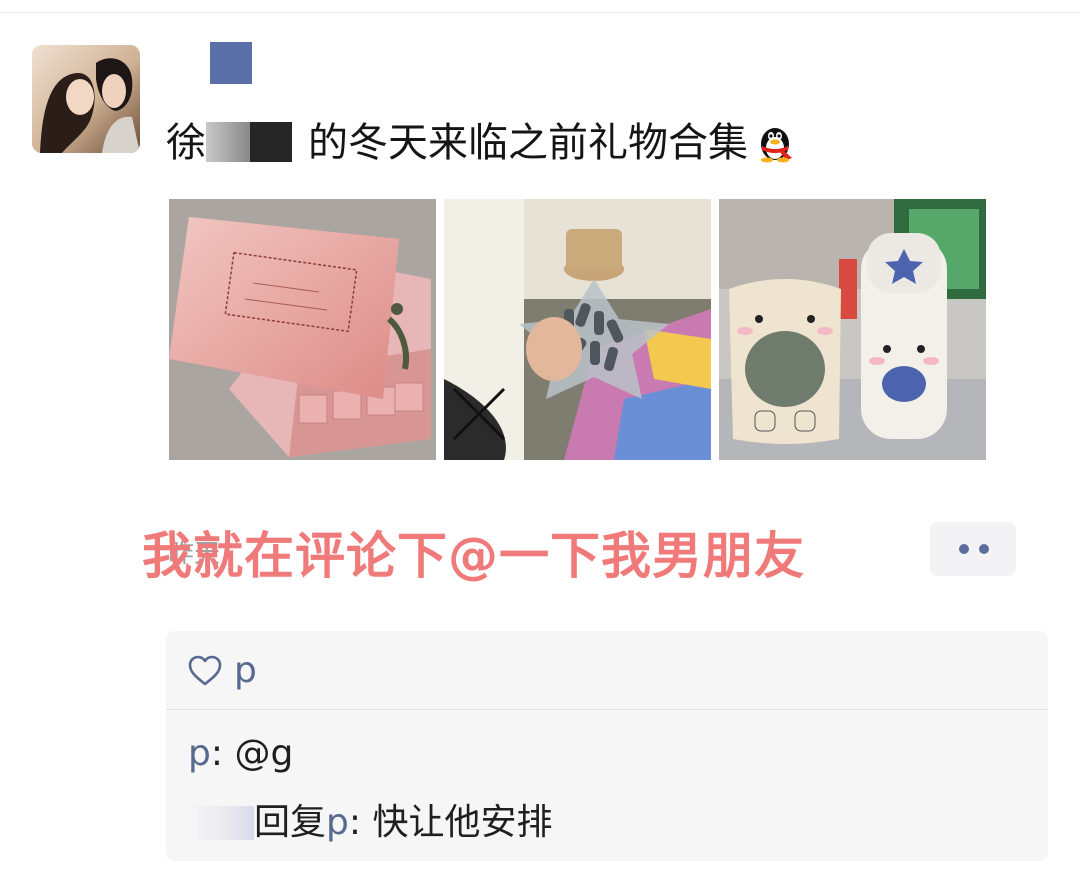 The width and height of the screenshot is (1080, 882). What do you see at coordinates (607, 709) in the screenshot?
I see `comments-divider` at bounding box center [607, 709].